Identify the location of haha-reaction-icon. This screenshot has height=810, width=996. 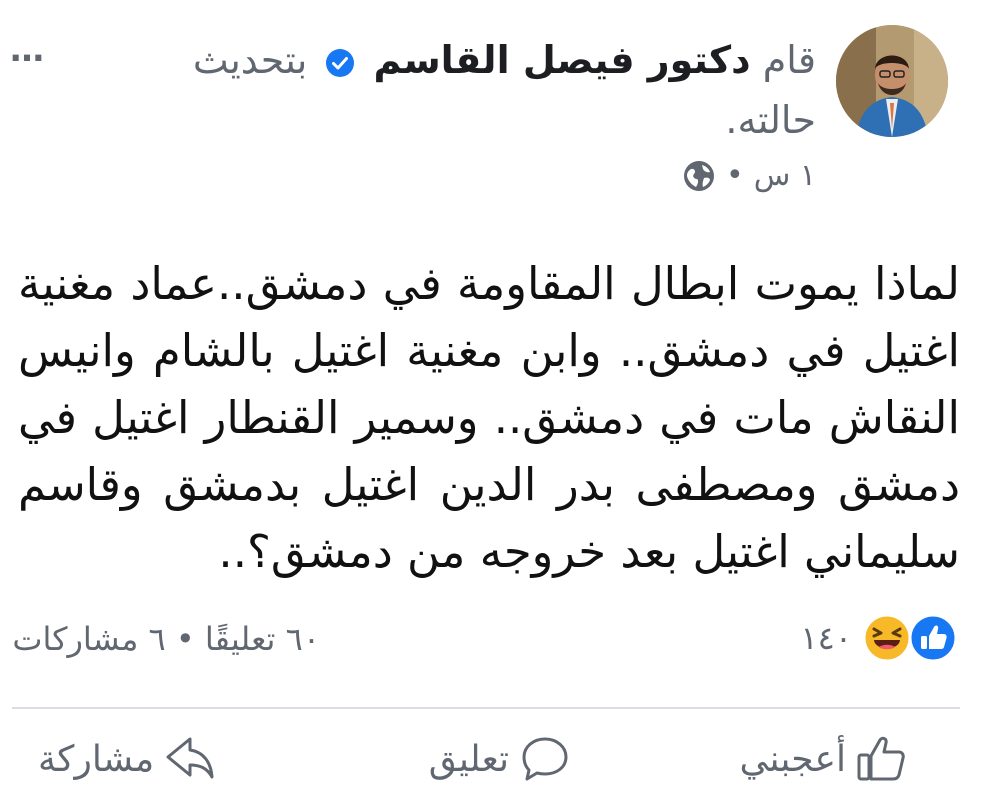
(887, 638).